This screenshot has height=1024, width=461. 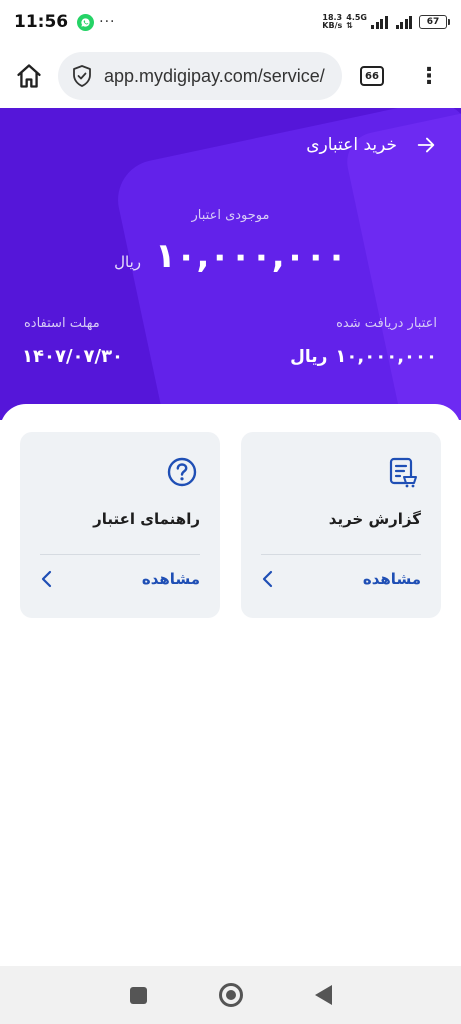 I want to click on help-icon, so click(x=182, y=472).